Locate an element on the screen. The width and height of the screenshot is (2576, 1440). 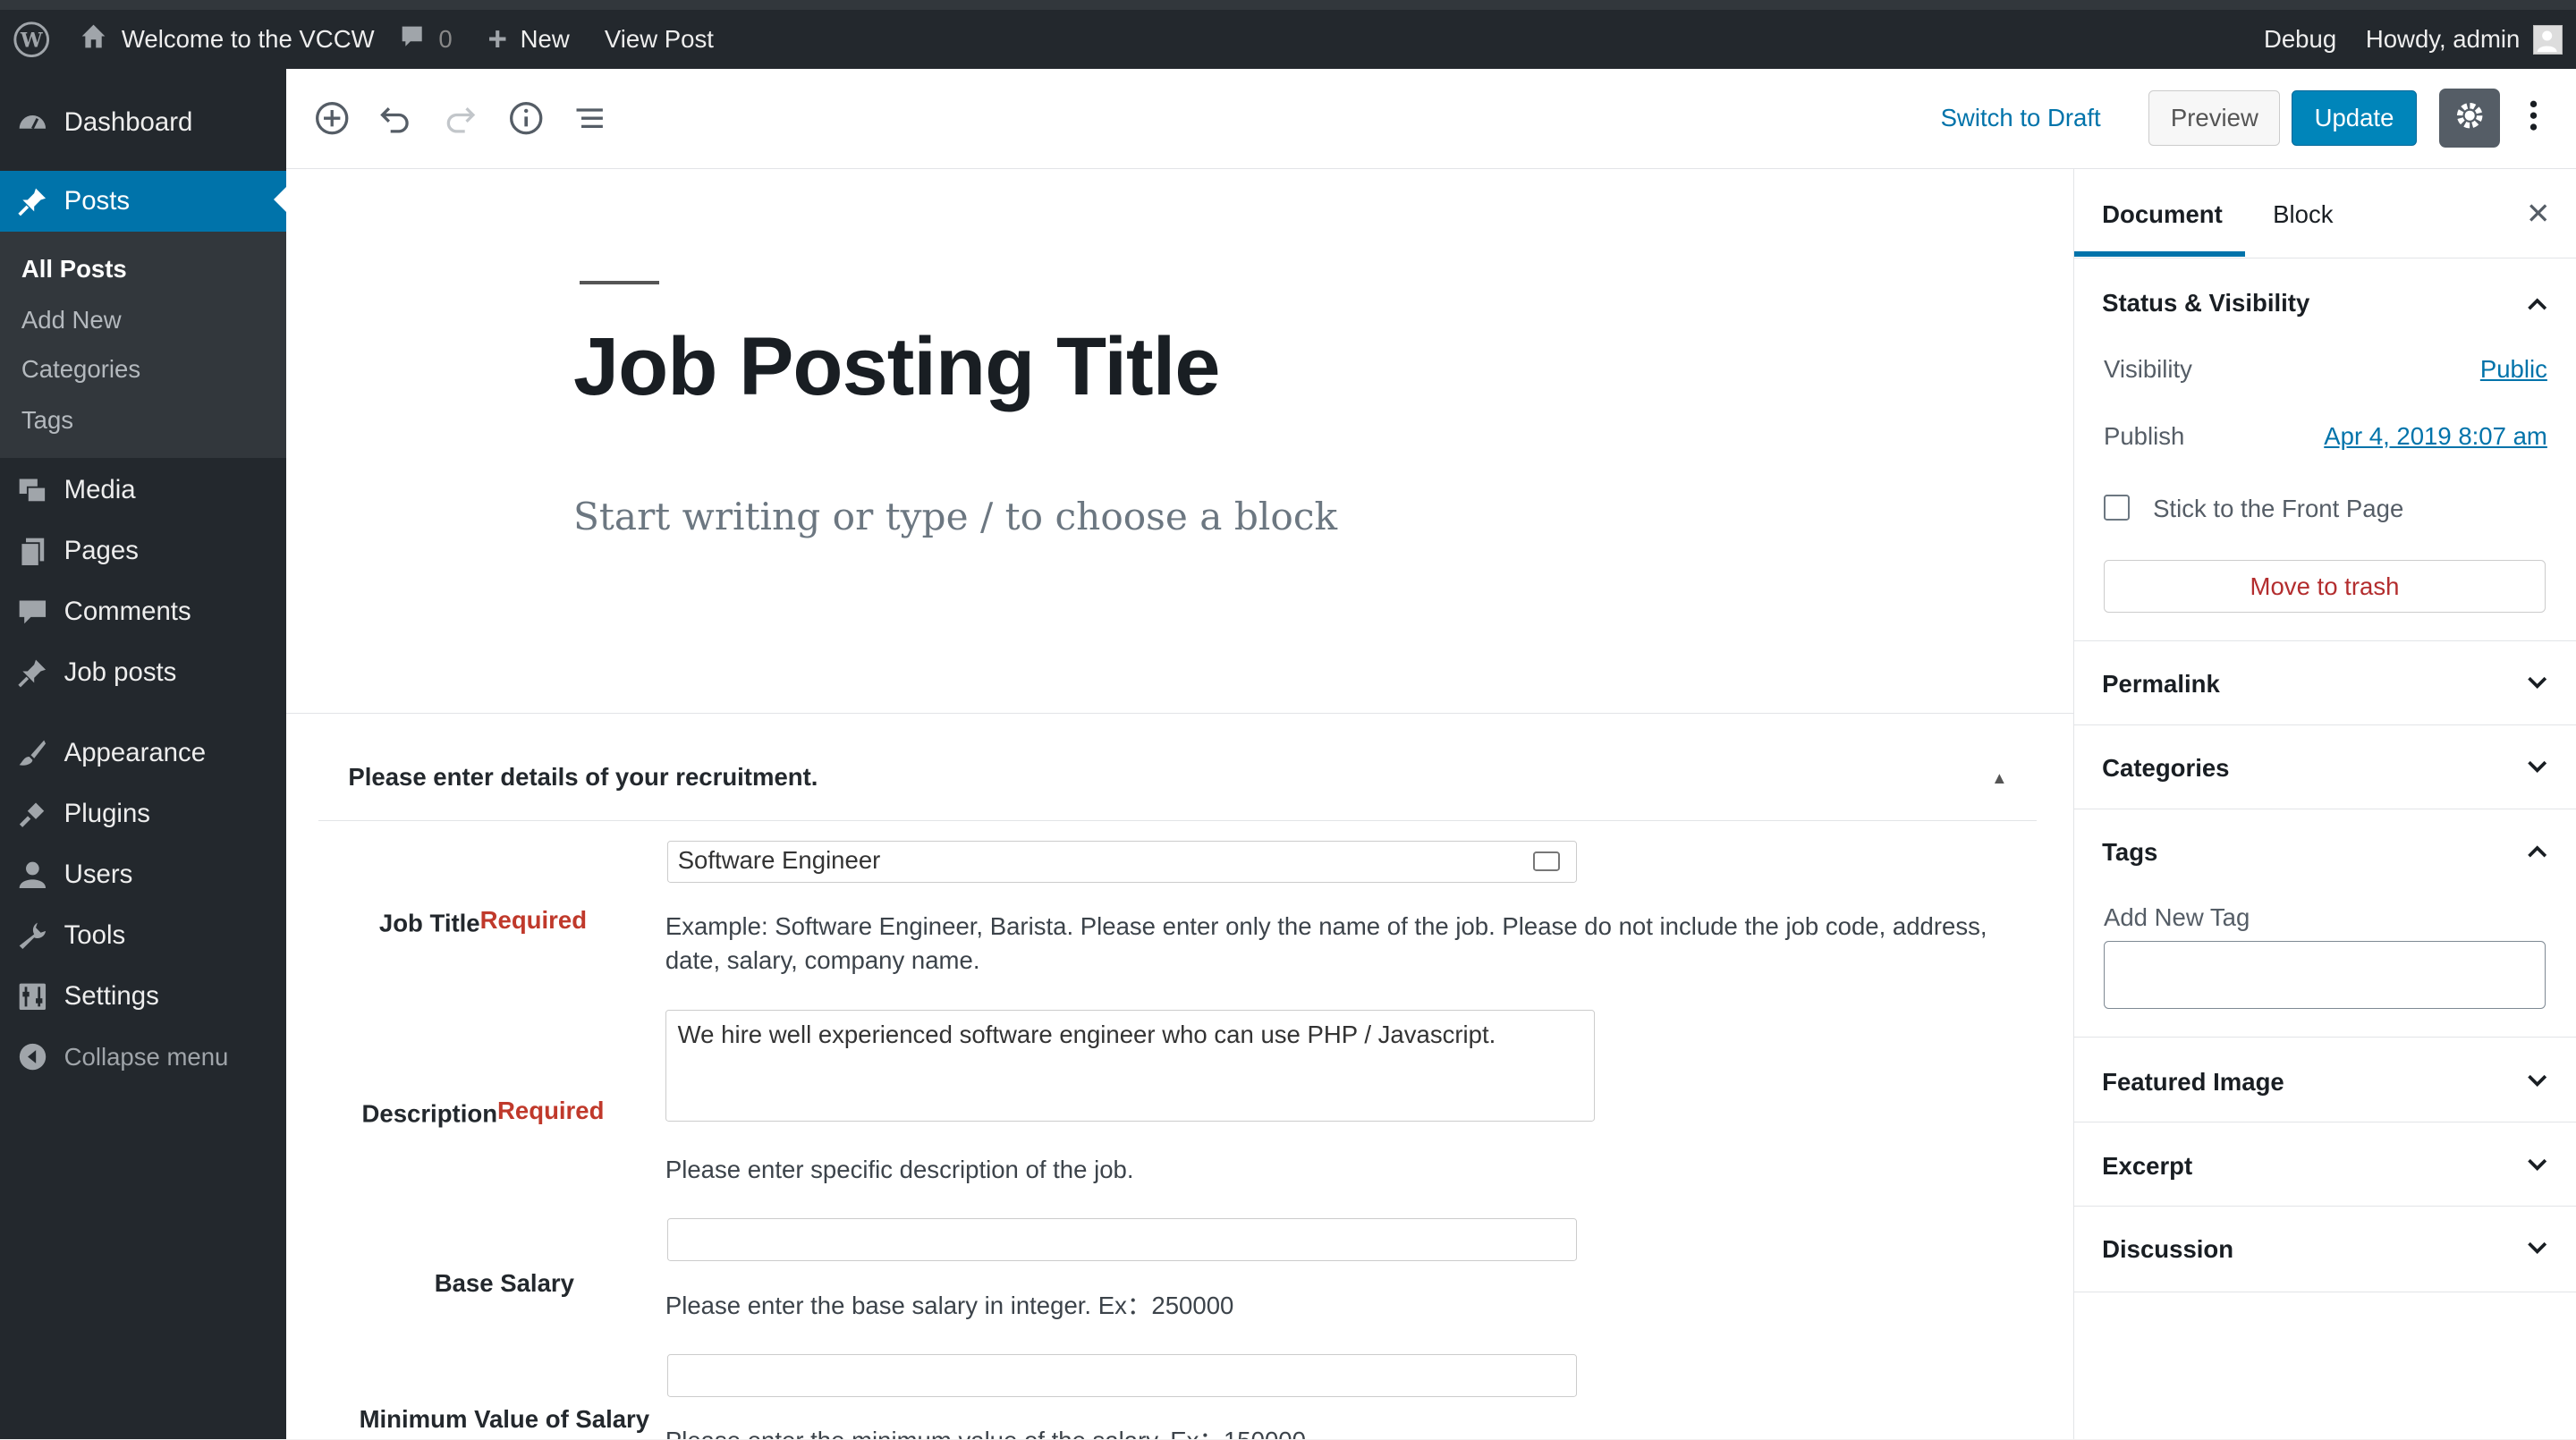
description-label-text: Description is located at coordinates (429, 1113).